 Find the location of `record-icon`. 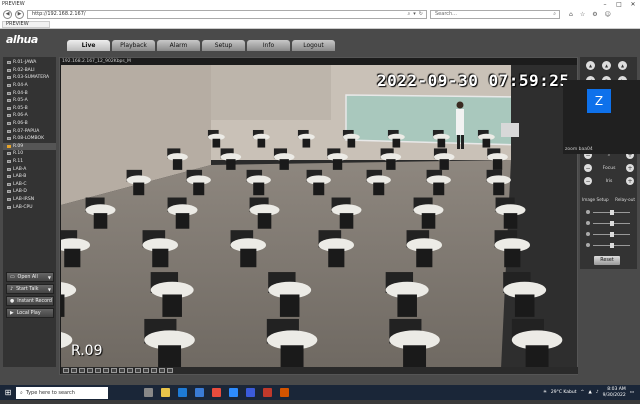

record-icon is located at coordinates (130, 370).